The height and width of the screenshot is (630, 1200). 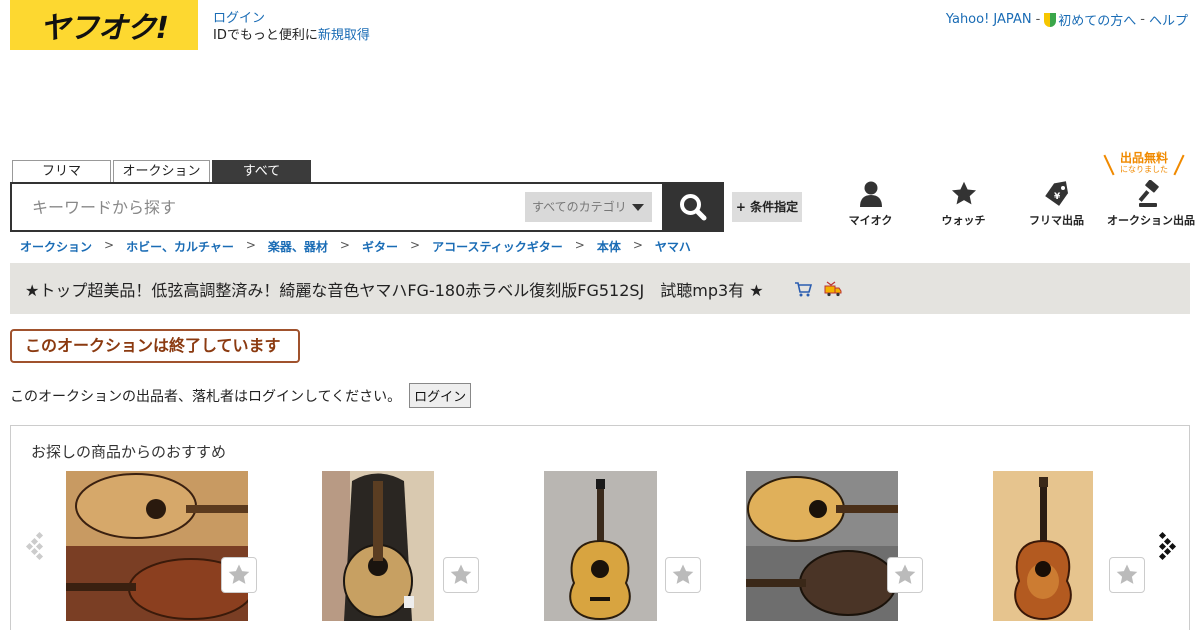 What do you see at coordinates (1166, 546) in the screenshot?
I see `carousel-next-icon` at bounding box center [1166, 546].